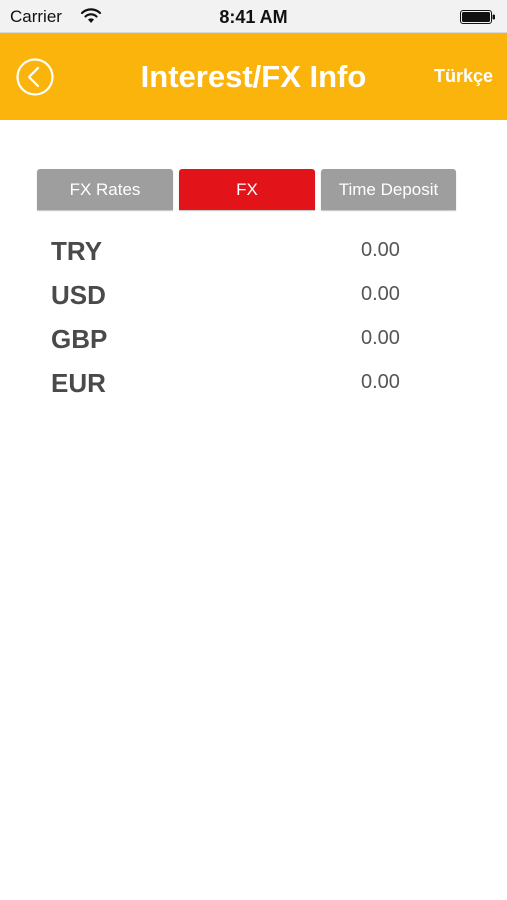  I want to click on tab-bar: FX Rates FX Time Deposit, so click(247, 190).